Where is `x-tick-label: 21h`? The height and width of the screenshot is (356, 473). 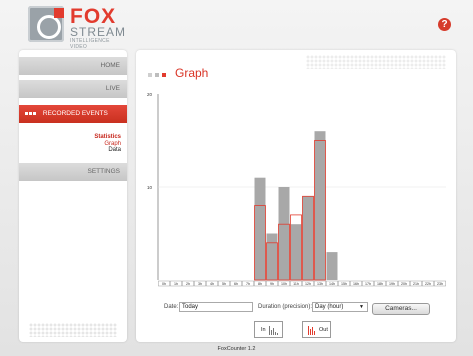
x-tick-label: 21h is located at coordinates (416, 284).